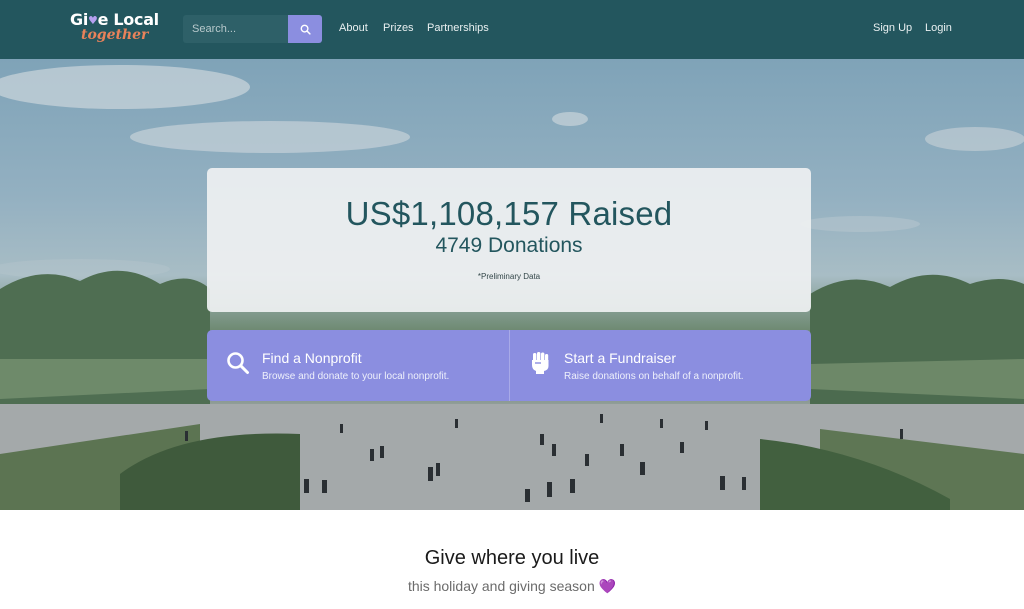  I want to click on nav-prizes-link: Prizes, so click(398, 28).